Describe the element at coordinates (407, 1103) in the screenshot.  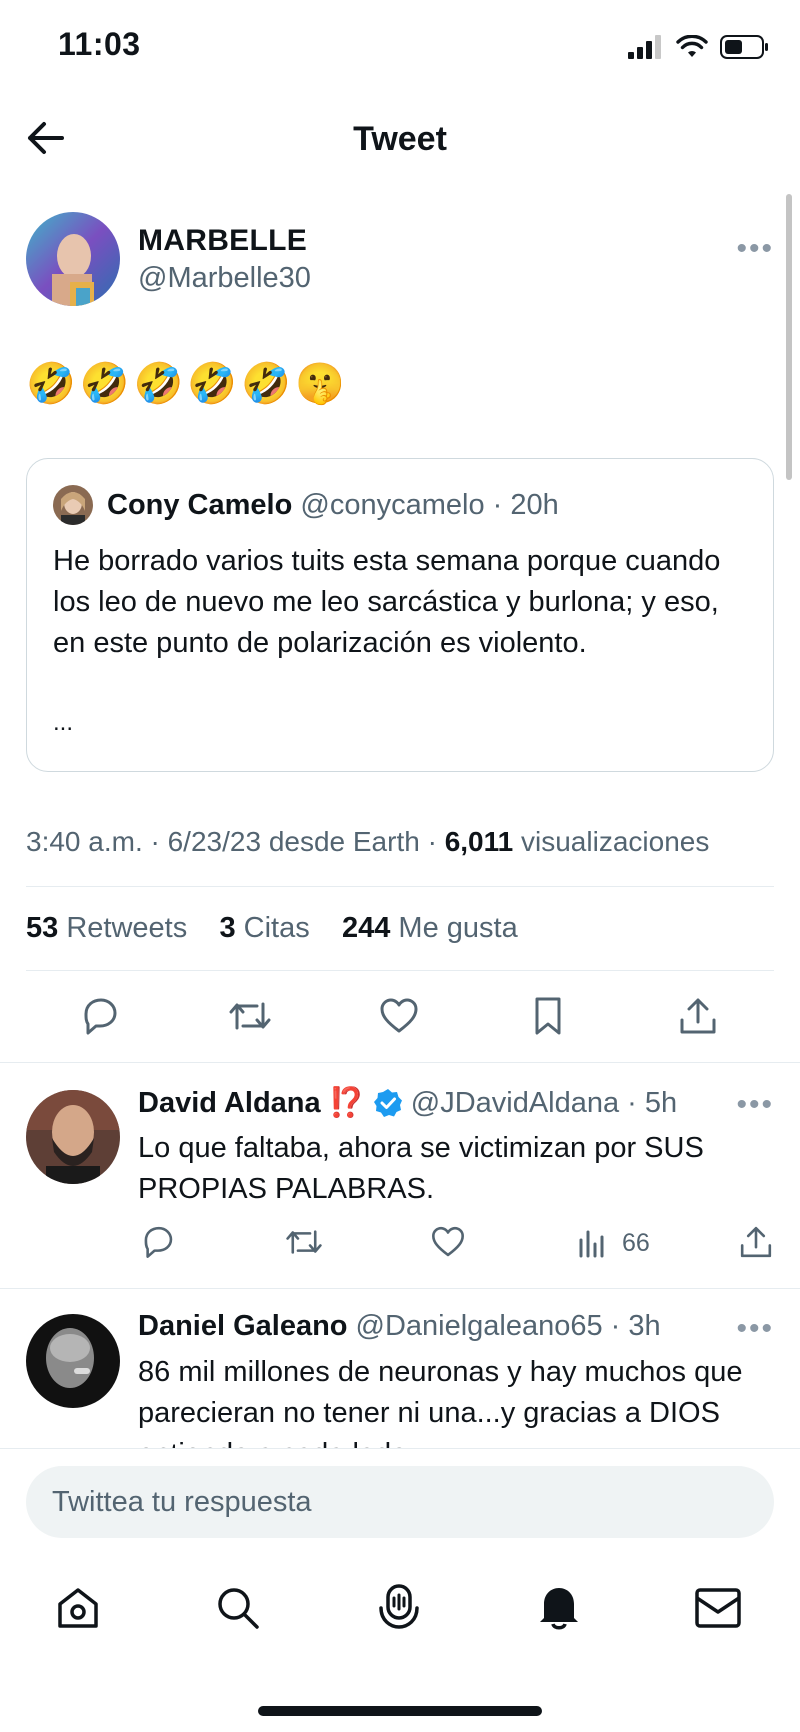
I see `reply-header: David Aldana ⁉️ @JDavidAldana · 5h` at that location.